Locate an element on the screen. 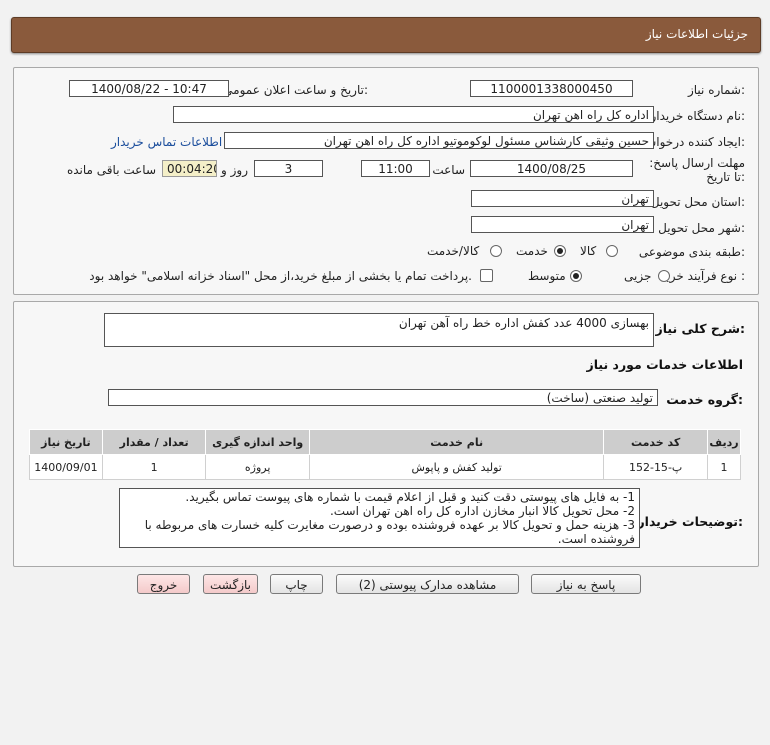 This screenshot has height=745, width=770. deadline-time-field: 11:00 is located at coordinates (395, 168).